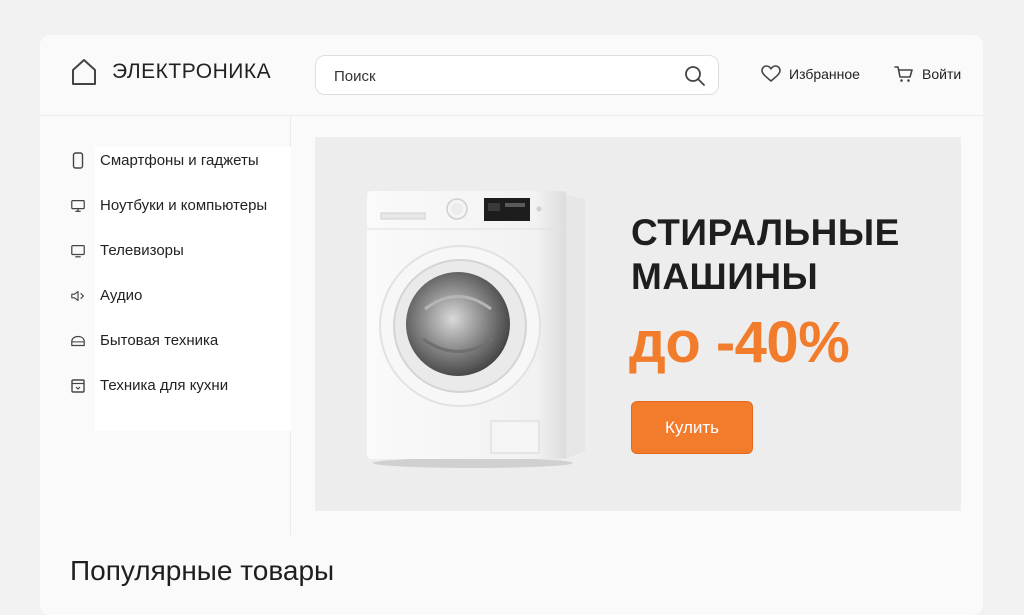  What do you see at coordinates (142, 250) in the screenshot?
I see `sidebar-item-label: Телевизоры` at bounding box center [142, 250].